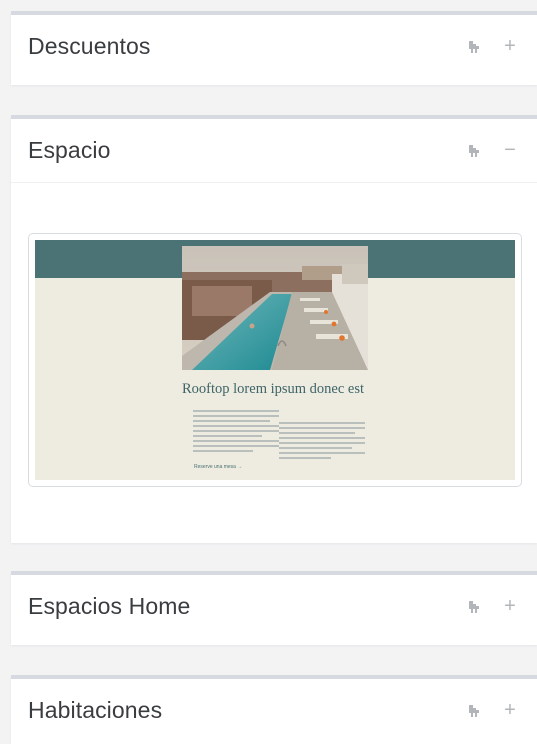  Describe the element at coordinates (274, 150) in the screenshot. I see `panel-header: Espacio −` at that location.